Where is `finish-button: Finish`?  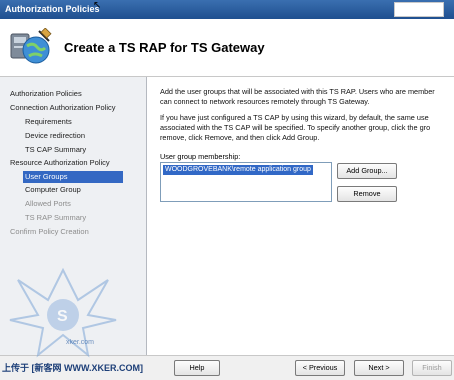 finish-button: Finish is located at coordinates (432, 368).